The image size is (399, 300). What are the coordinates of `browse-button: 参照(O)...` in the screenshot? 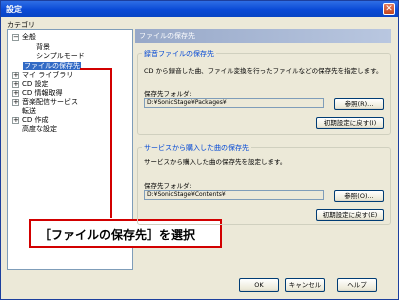 It's located at (359, 196).